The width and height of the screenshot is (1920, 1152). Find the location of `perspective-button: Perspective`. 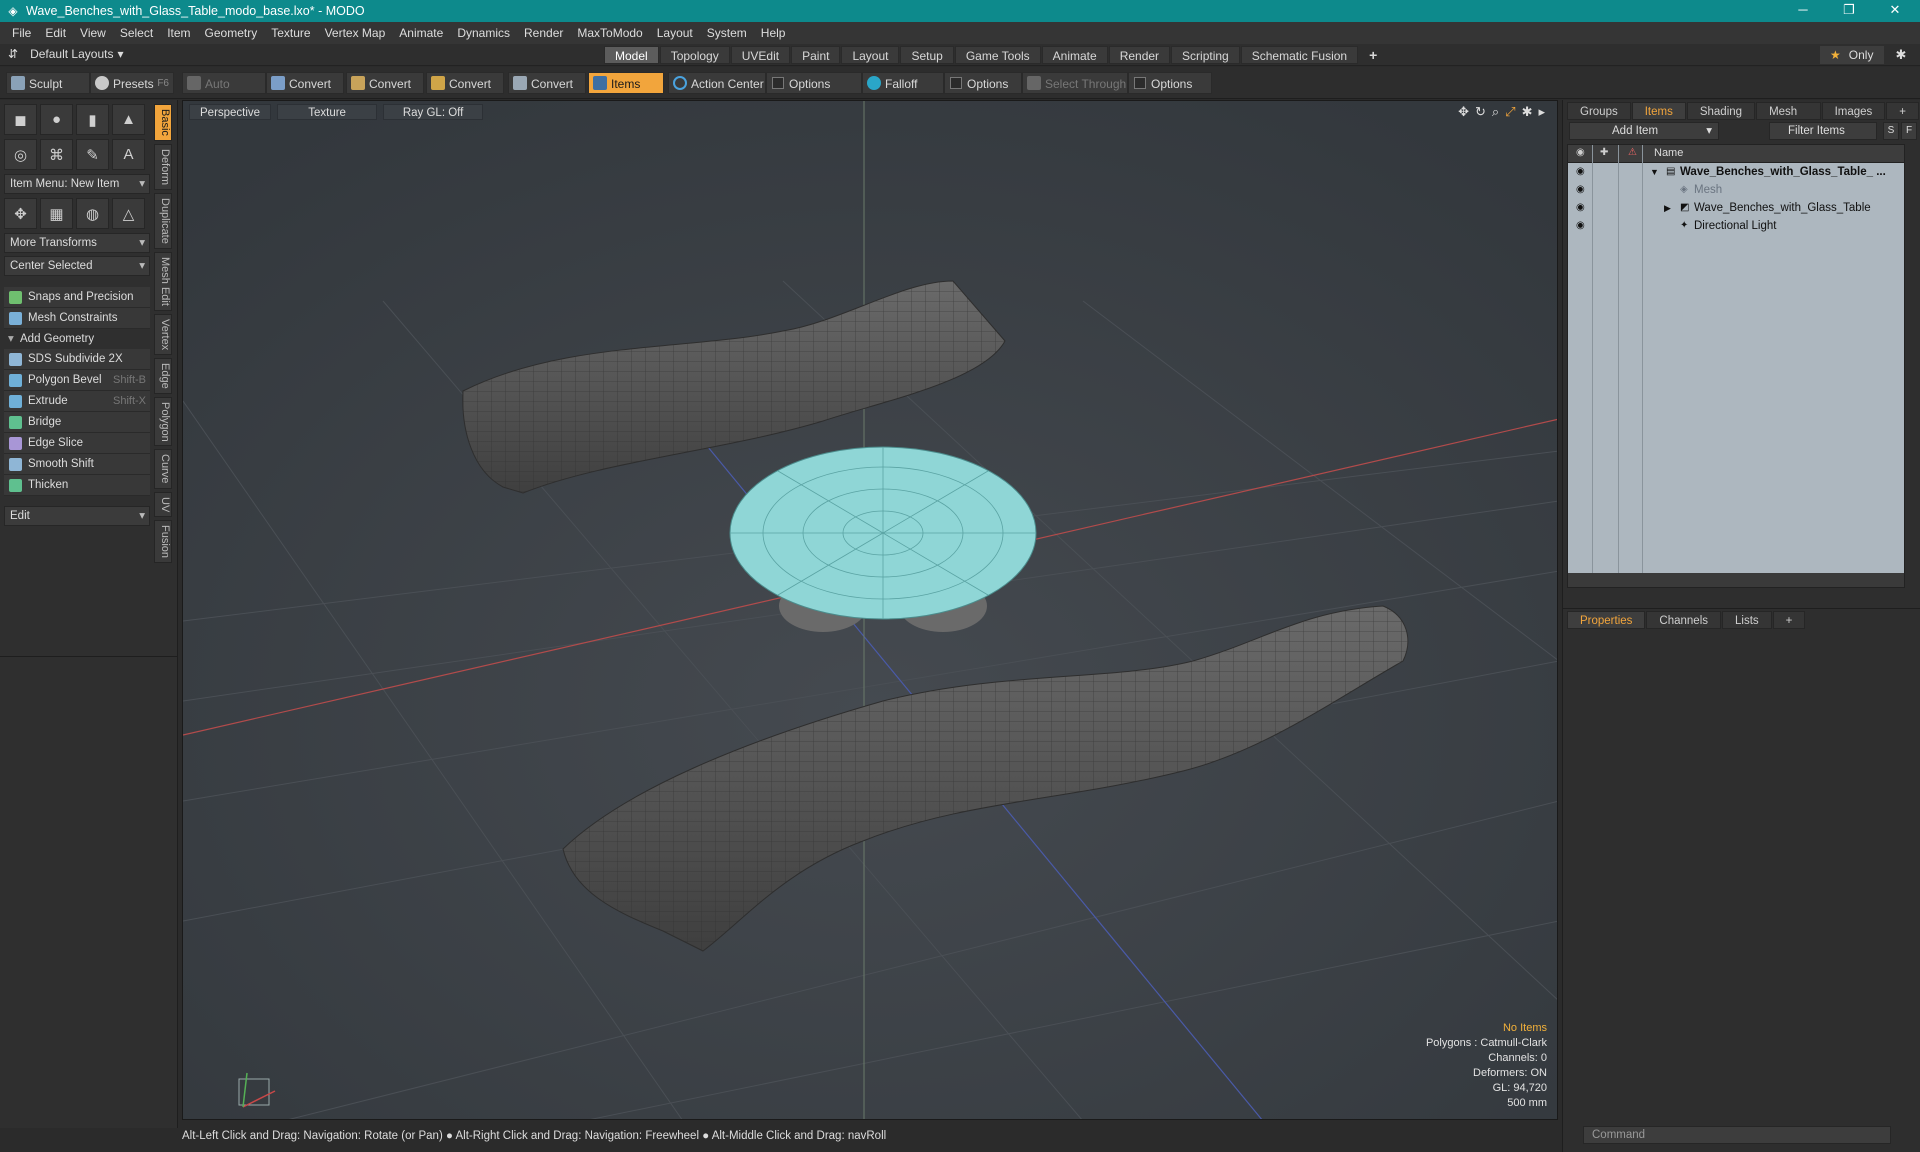

perspective-button: Perspective is located at coordinates (230, 112).